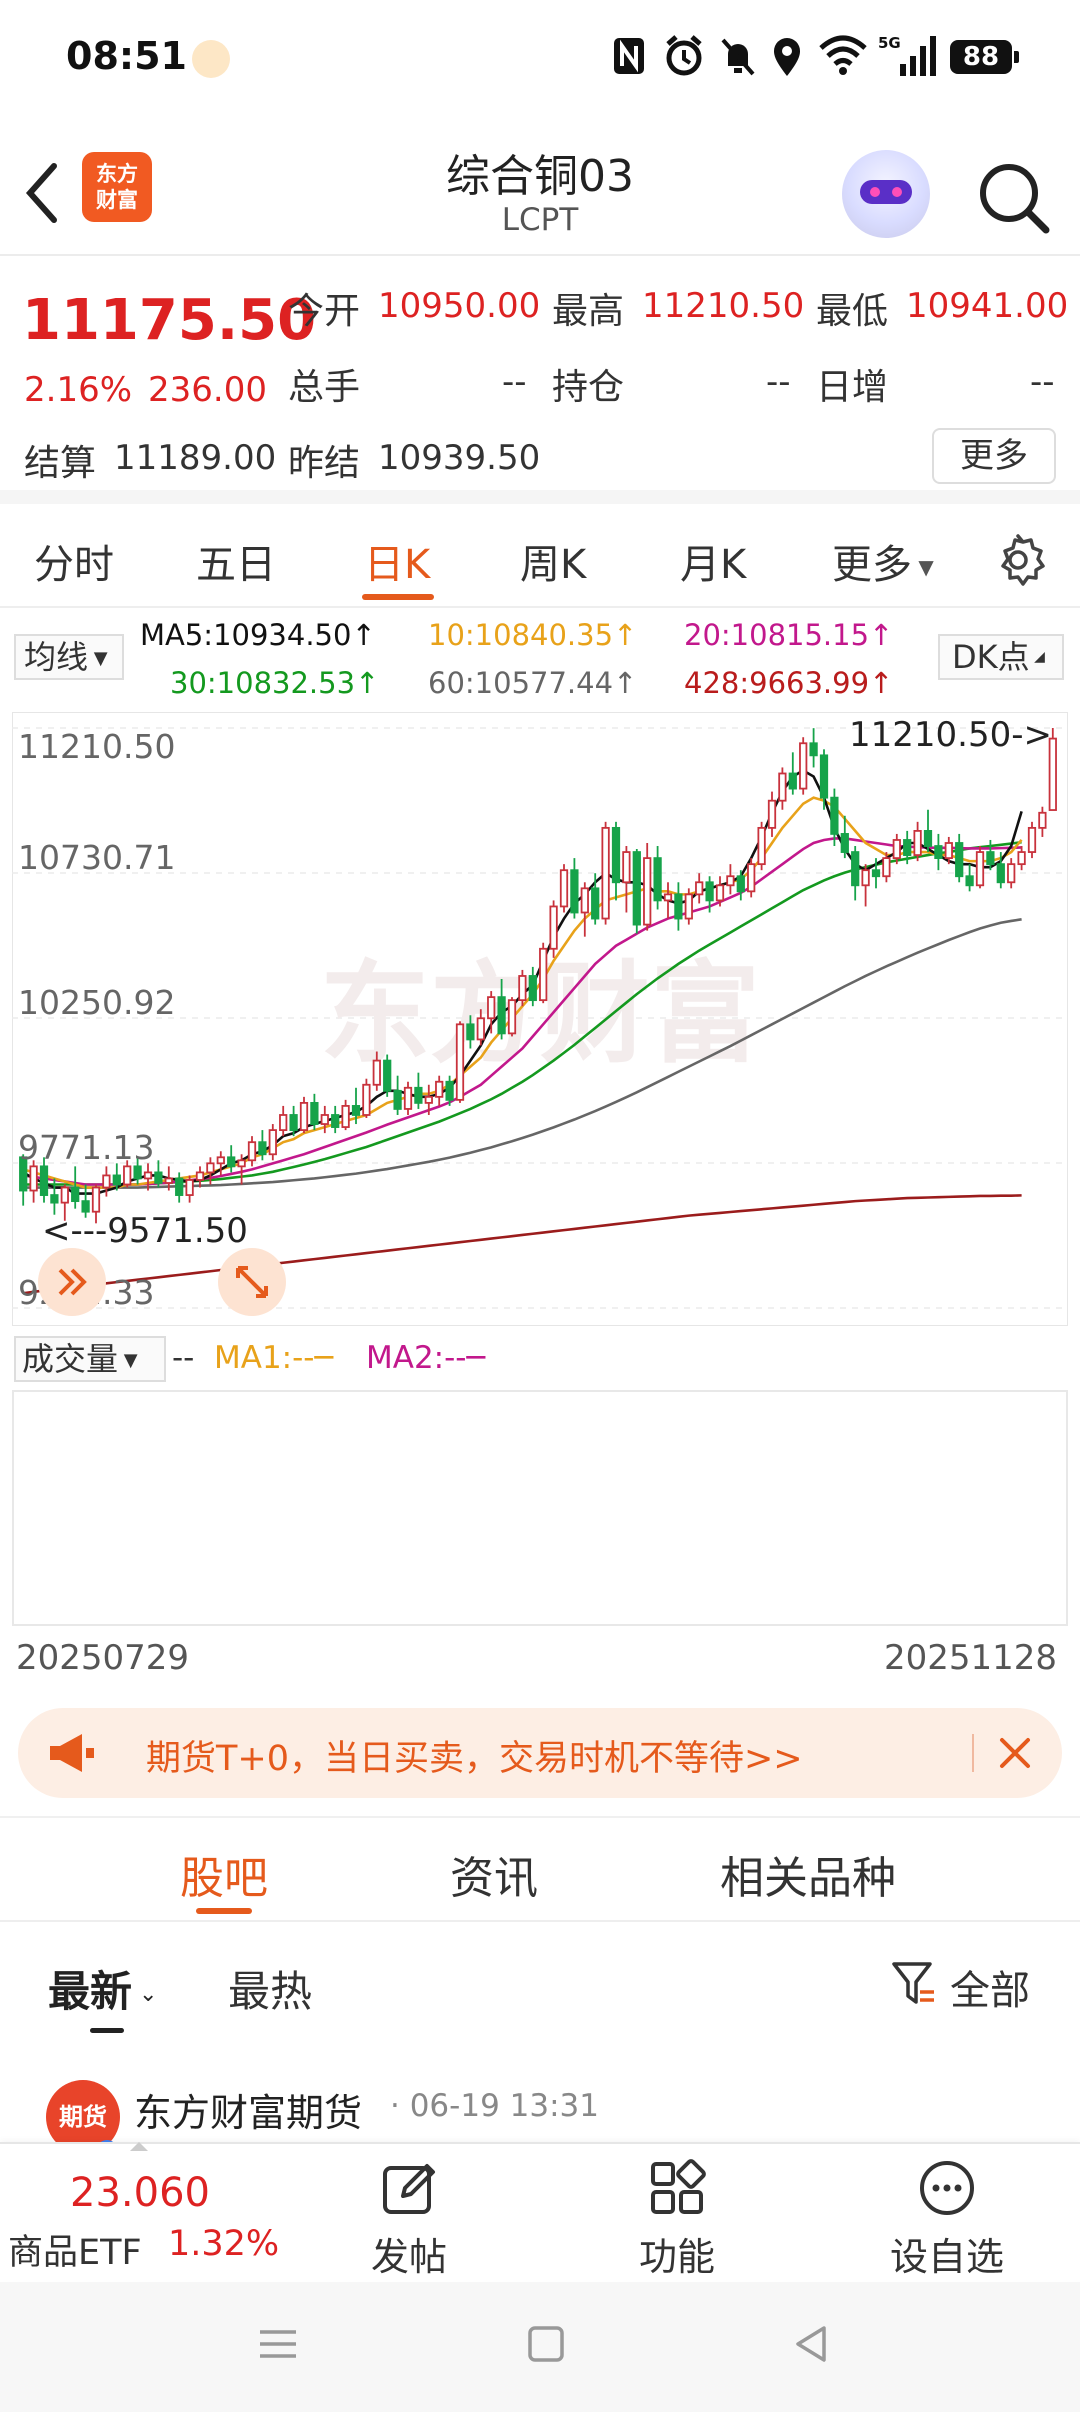 This screenshot has width=1080, height=2412. What do you see at coordinates (540, 1753) in the screenshot?
I see `promo-banner: 期货T+0，当日买卖，交易时机不等待>>` at bounding box center [540, 1753].